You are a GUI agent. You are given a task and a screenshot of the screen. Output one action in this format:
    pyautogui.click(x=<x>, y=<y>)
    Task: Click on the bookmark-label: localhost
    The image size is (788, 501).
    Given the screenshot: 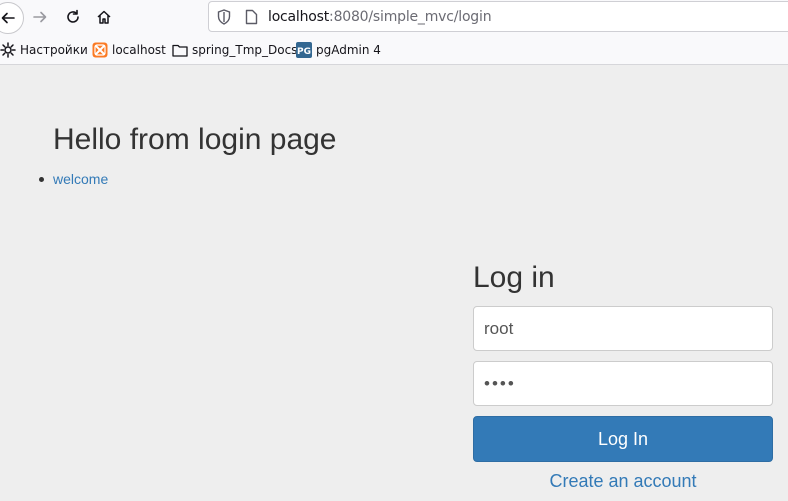 What is the action you would take?
    pyautogui.click(x=139, y=50)
    